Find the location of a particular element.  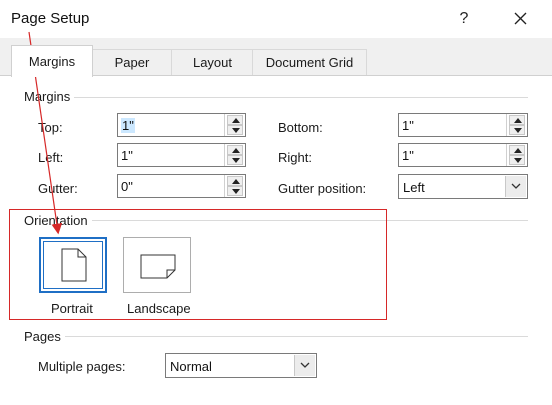

top-margin-decrement is located at coordinates (235, 130).